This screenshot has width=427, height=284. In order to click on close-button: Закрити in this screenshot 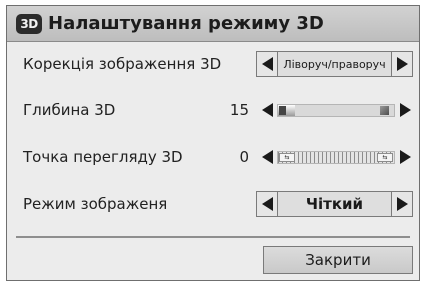, I will do `click(338, 260)`.